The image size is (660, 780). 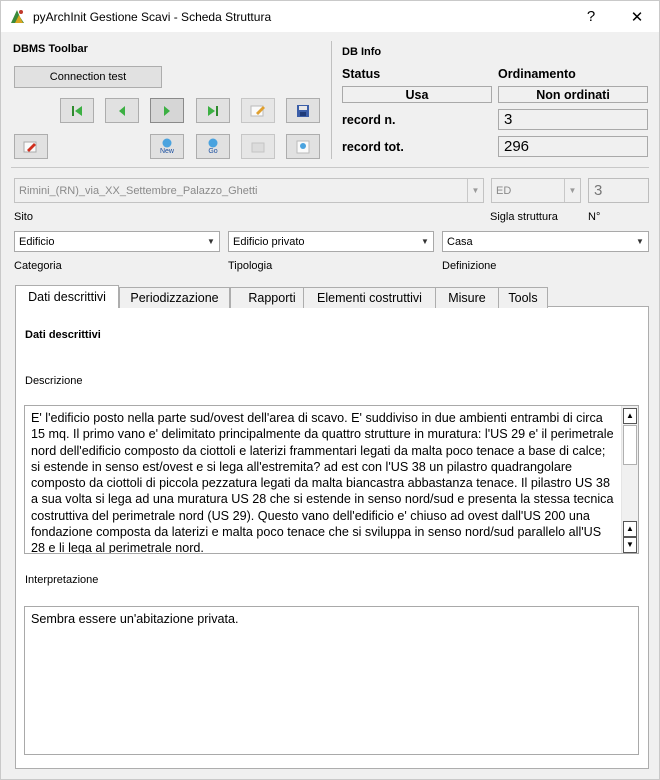 What do you see at coordinates (630, 445) in the screenshot?
I see `scrollbar-thumb` at bounding box center [630, 445].